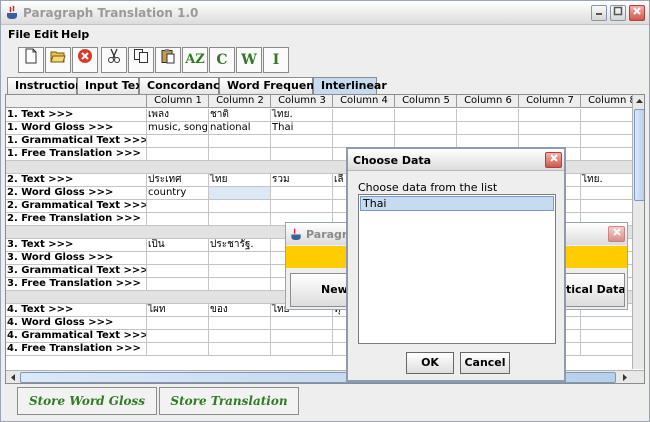  Describe the element at coordinates (457, 269) in the screenshot. I see `data-list: Thai` at that location.